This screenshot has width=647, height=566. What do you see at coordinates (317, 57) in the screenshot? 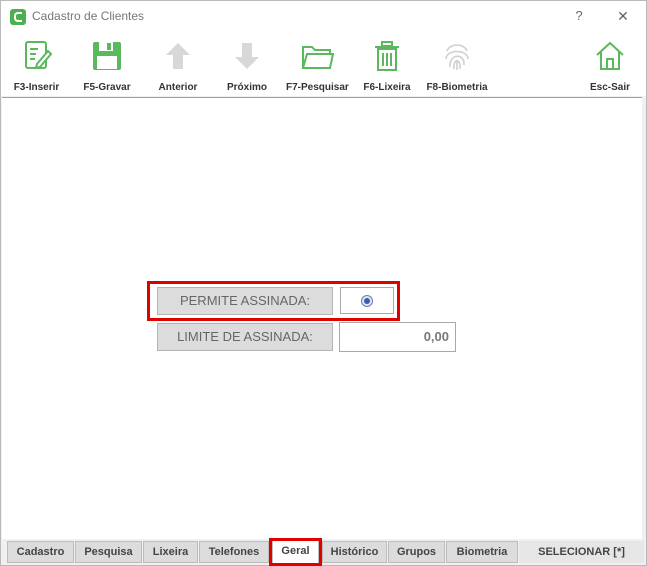
I see `folder-icon` at bounding box center [317, 57].